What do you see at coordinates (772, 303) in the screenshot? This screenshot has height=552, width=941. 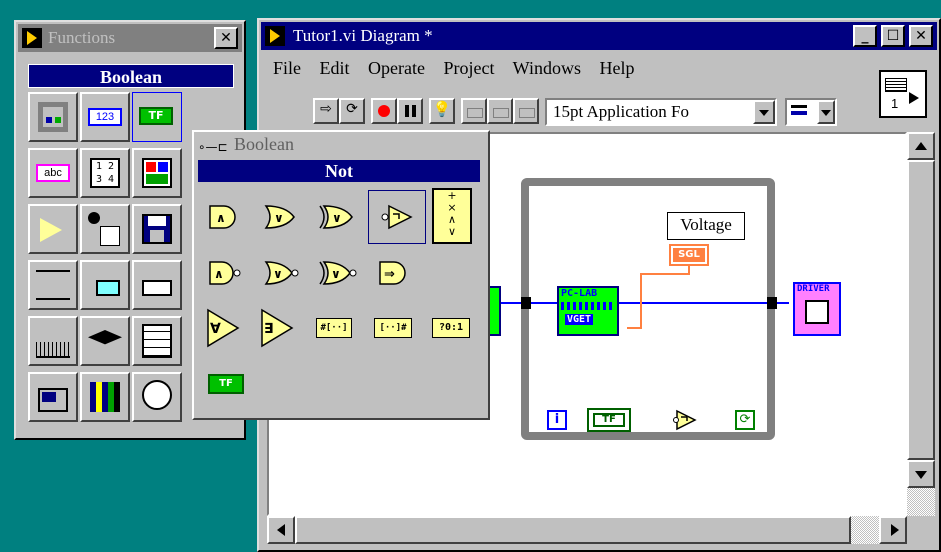 I see `loop-tunnel-right` at bounding box center [772, 303].